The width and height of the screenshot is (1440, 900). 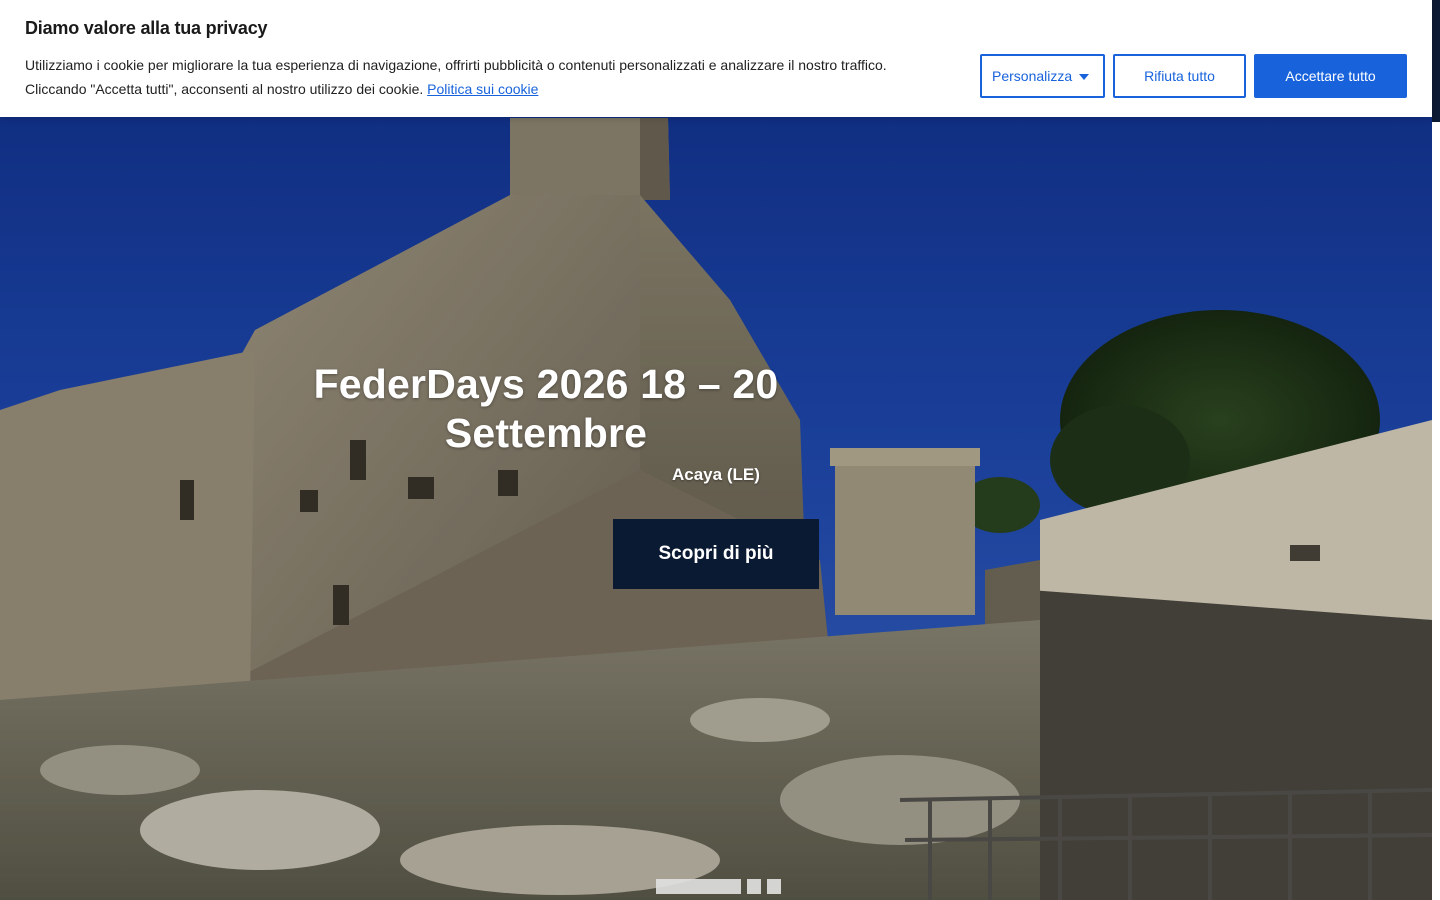 What do you see at coordinates (146, 28) in the screenshot?
I see `cookie-banner-title: Diamo valore alla tua privacy` at bounding box center [146, 28].